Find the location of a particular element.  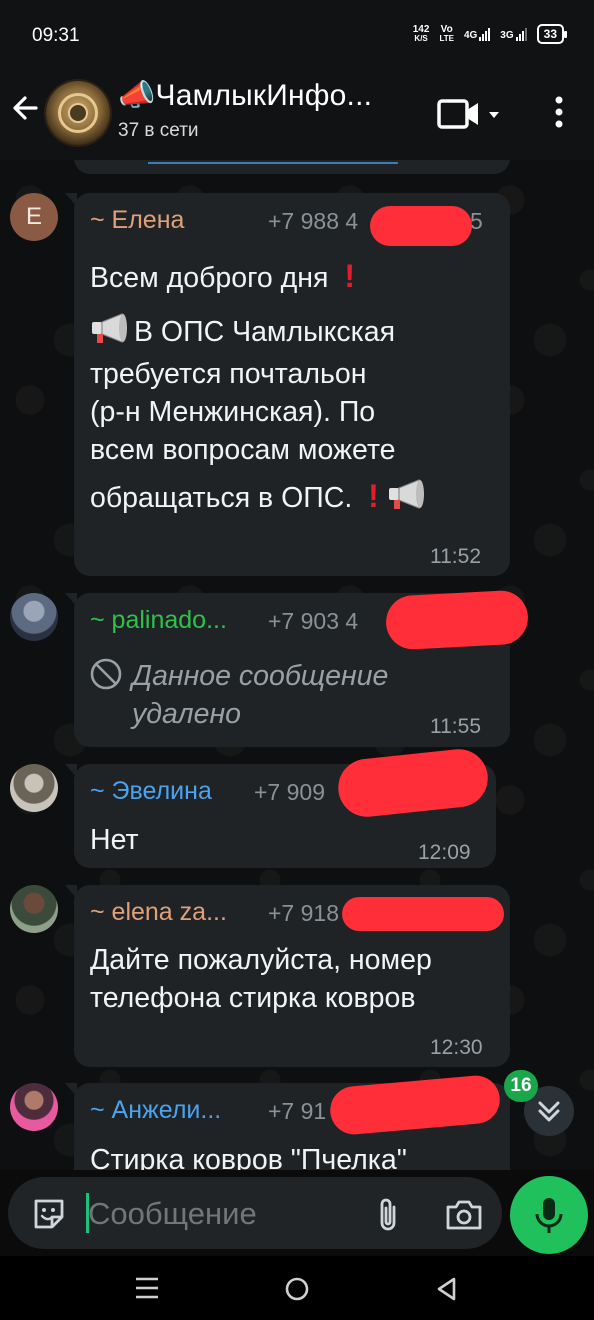

message-text: Стирка ковров "Пчелка" is located at coordinates (248, 1157).